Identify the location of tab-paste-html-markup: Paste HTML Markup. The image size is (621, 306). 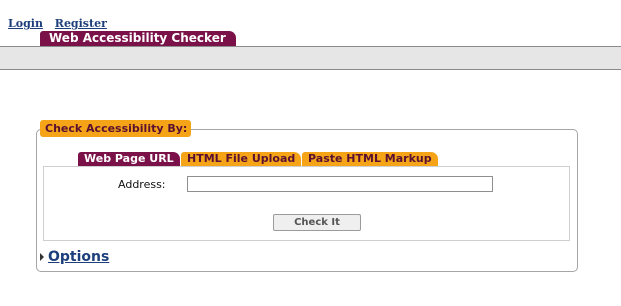
(370, 159).